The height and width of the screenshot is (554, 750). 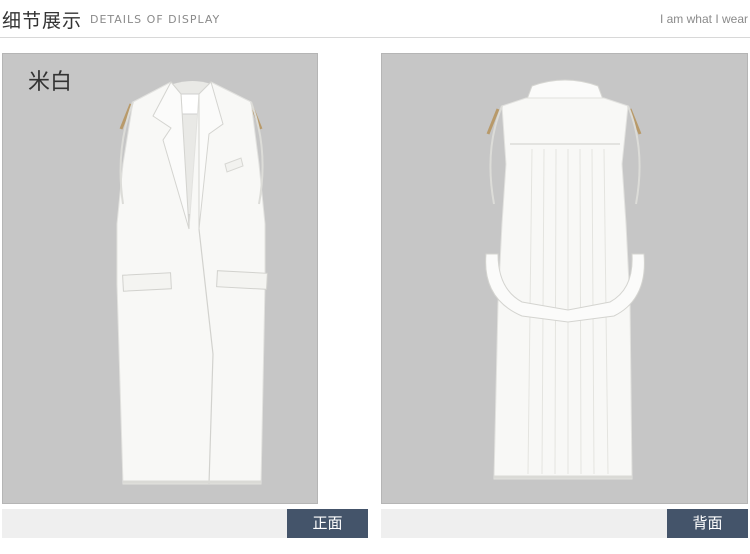 What do you see at coordinates (375, 21) in the screenshot?
I see `section-header: 细节展示 DETAILS OF DISPLAY I am what I wear` at bounding box center [375, 21].